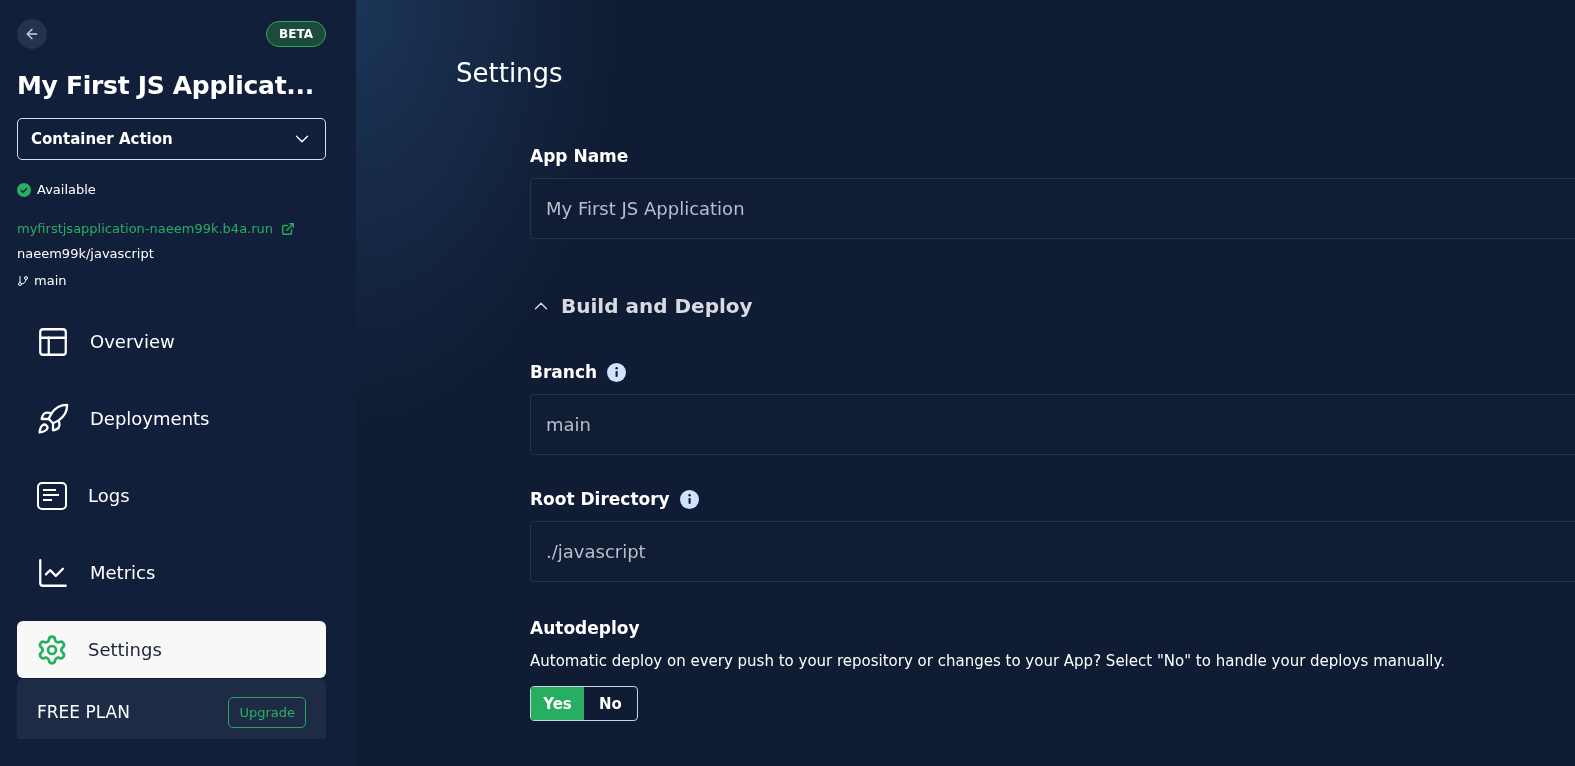 The height and width of the screenshot is (766, 1575). What do you see at coordinates (24, 189) in the screenshot?
I see `check-circle-icon` at bounding box center [24, 189].